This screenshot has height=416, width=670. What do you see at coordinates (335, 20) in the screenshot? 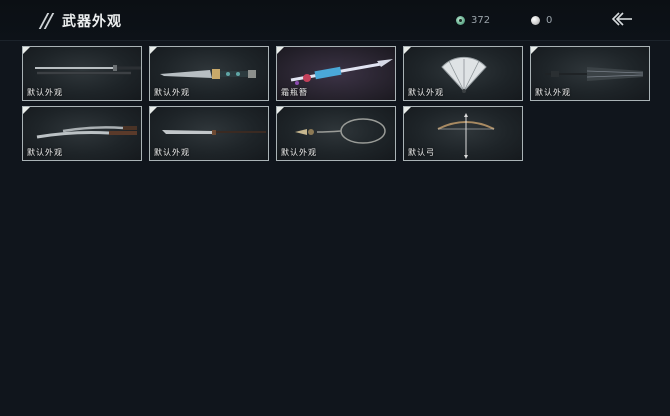
I see `top-bar: 武器外观 372 0` at bounding box center [335, 20].